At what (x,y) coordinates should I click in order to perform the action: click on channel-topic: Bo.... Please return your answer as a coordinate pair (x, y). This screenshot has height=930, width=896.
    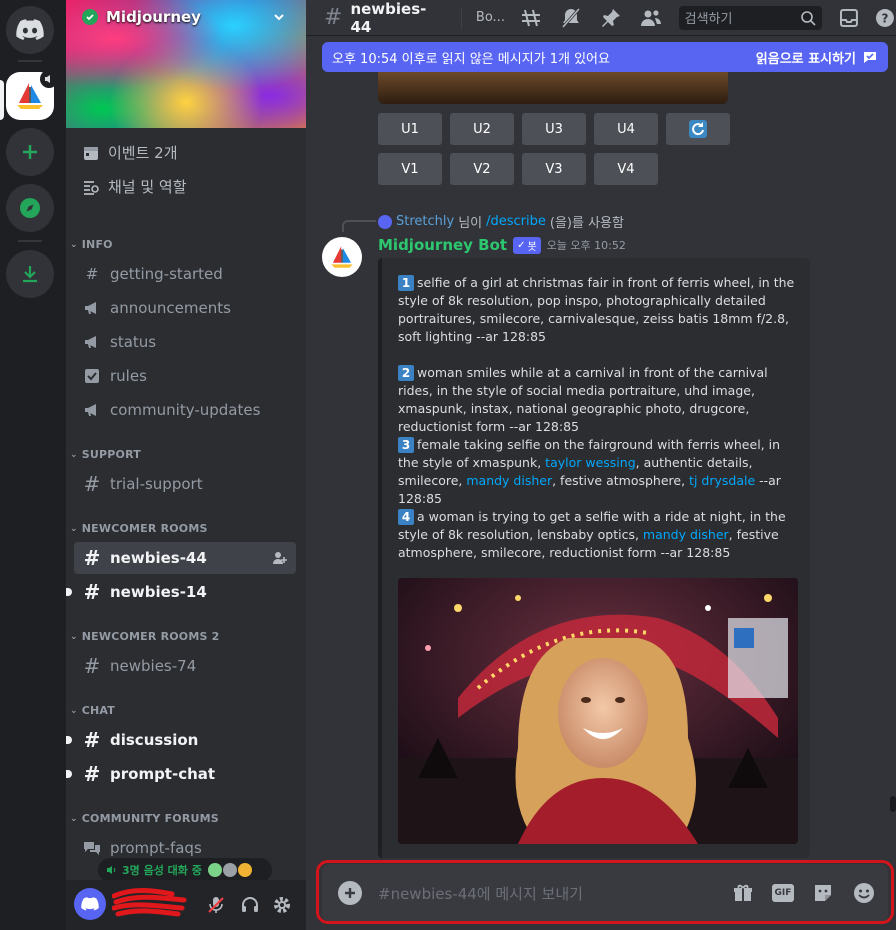
    Looking at the image, I should click on (490, 17).